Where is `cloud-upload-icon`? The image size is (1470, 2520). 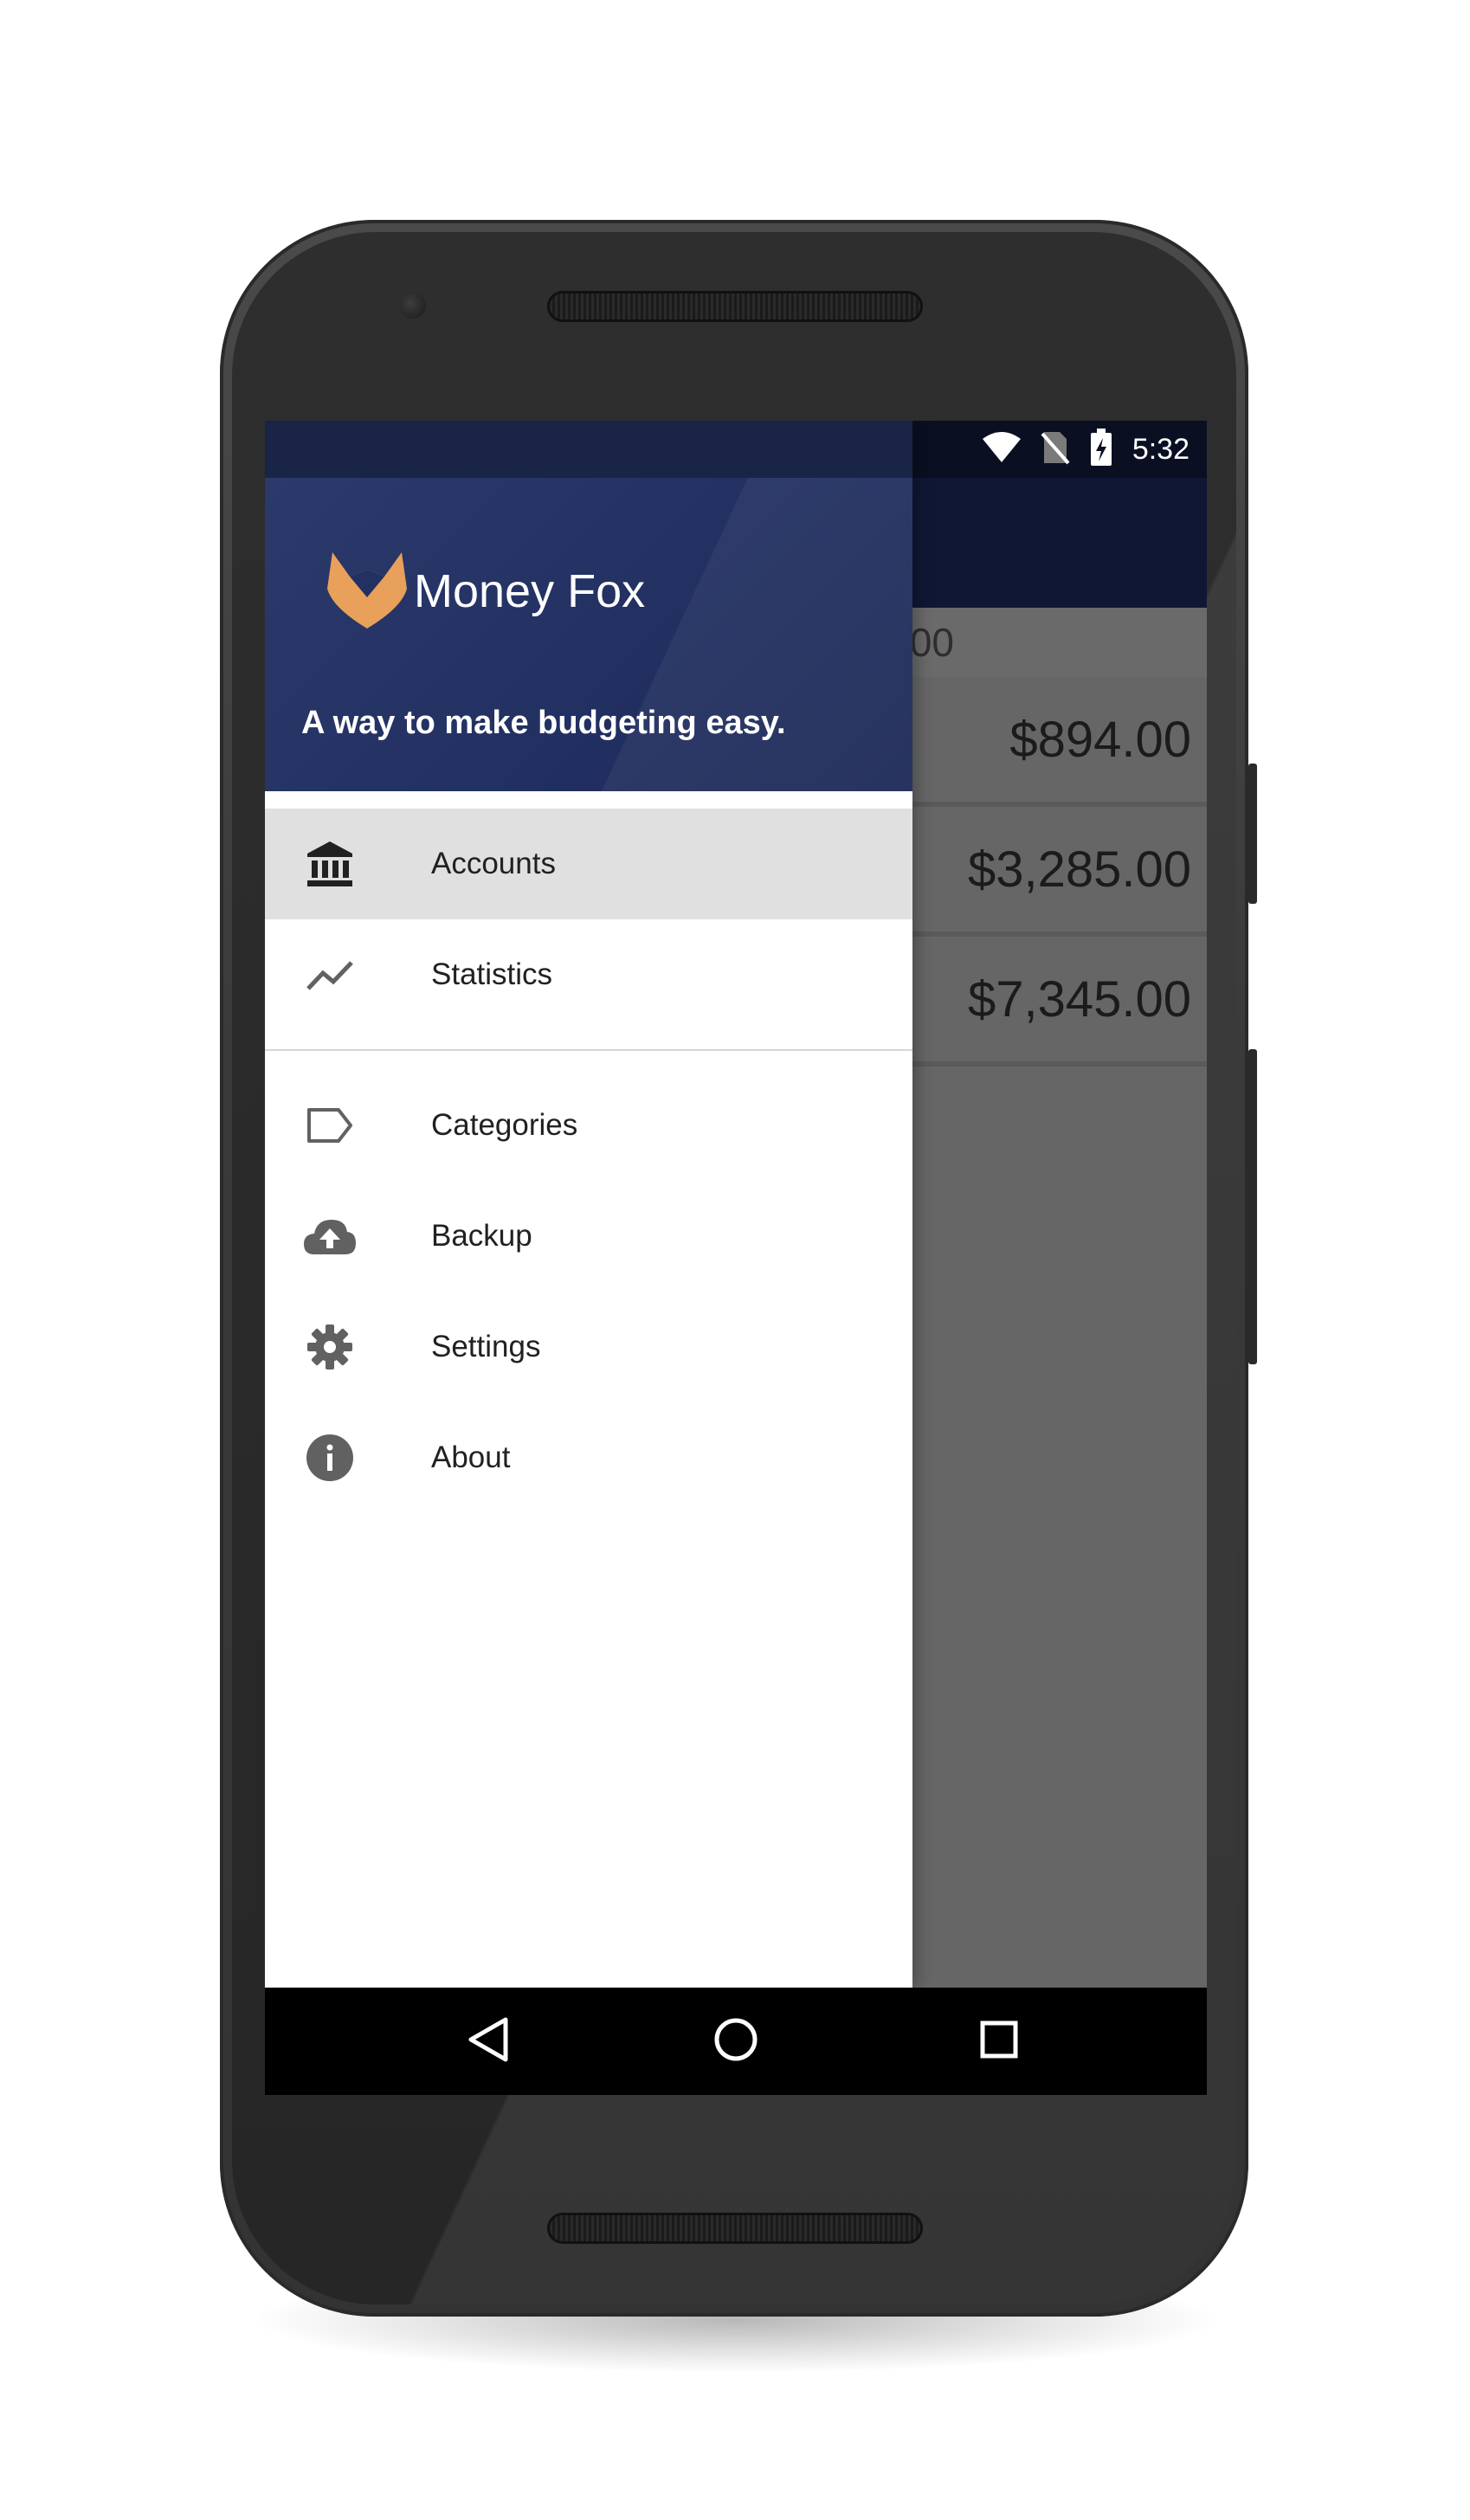
cloud-upload-icon is located at coordinates (330, 1236).